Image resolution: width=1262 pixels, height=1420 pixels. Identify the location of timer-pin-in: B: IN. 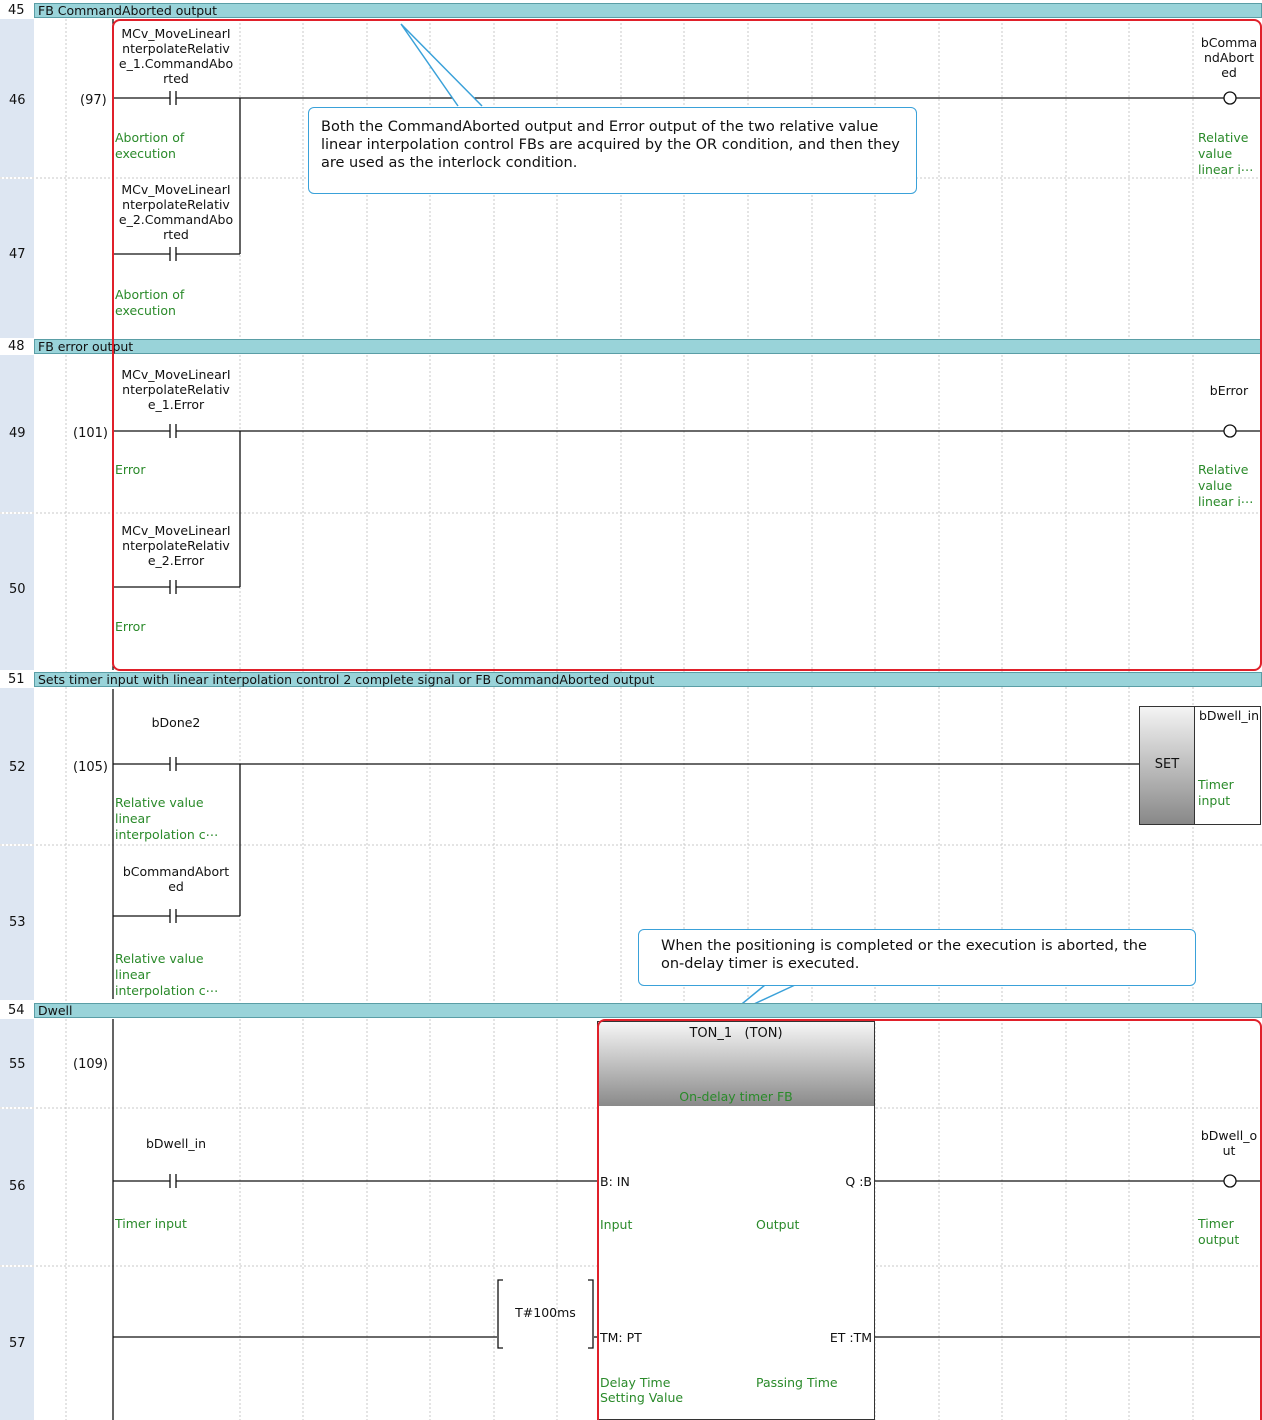
(615, 1181).